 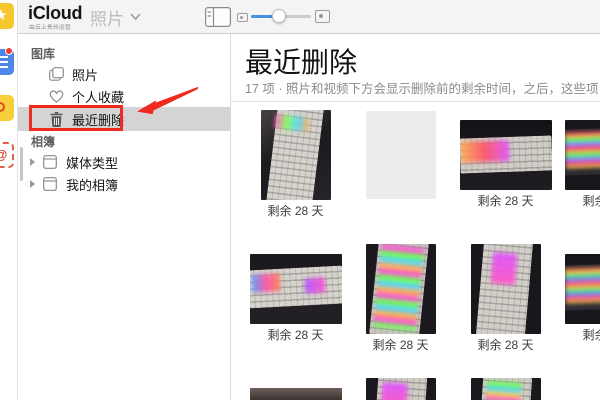 What do you see at coordinates (9, 200) in the screenshot?
I see `browser-bookmark-strip: ★ @` at bounding box center [9, 200].